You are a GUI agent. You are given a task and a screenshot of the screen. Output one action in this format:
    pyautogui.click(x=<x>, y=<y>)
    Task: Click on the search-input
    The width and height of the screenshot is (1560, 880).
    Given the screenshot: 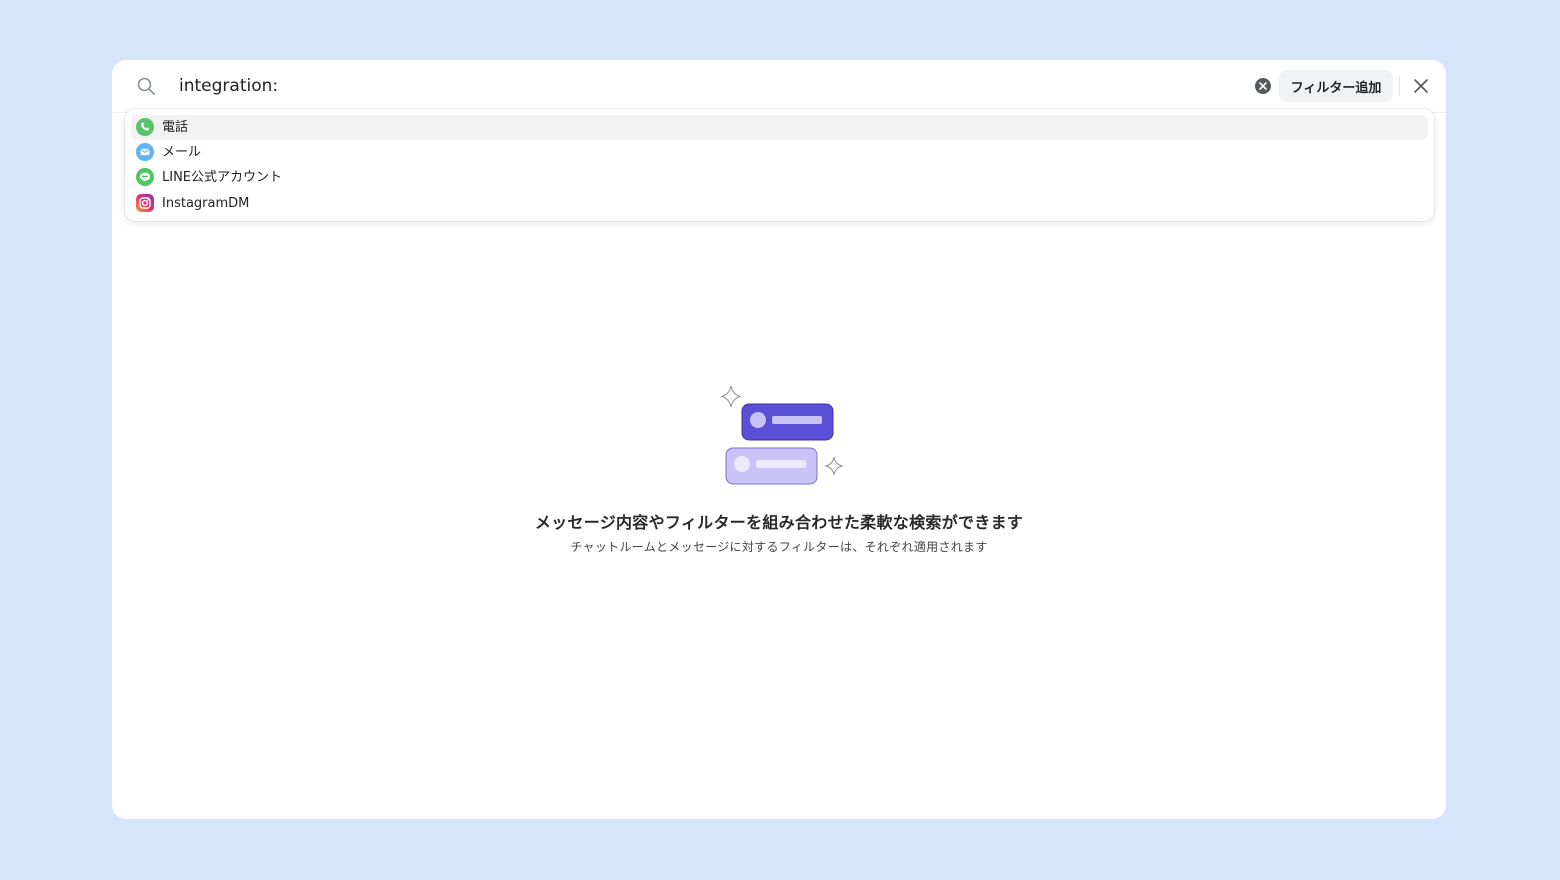 What is the action you would take?
    pyautogui.click(x=709, y=86)
    